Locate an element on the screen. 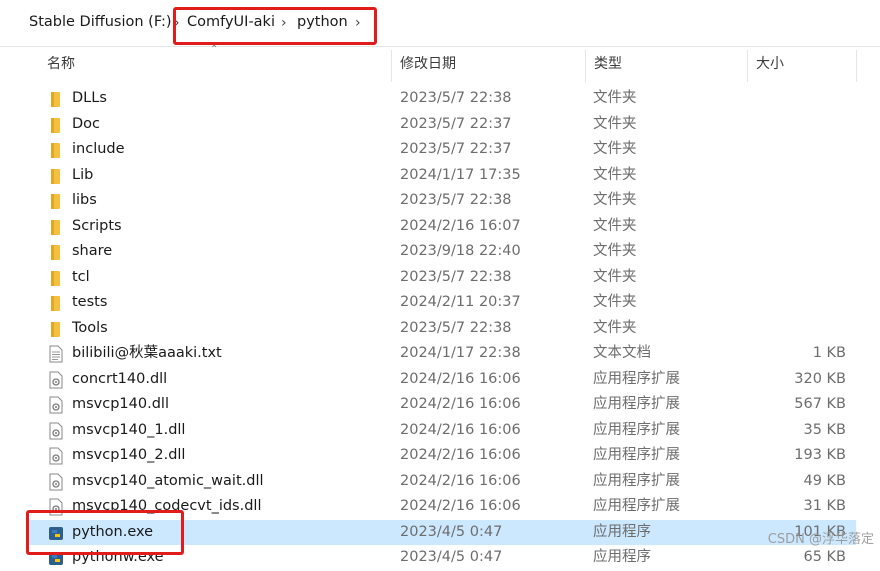  file-size: 193 KB is located at coordinates (820, 455).